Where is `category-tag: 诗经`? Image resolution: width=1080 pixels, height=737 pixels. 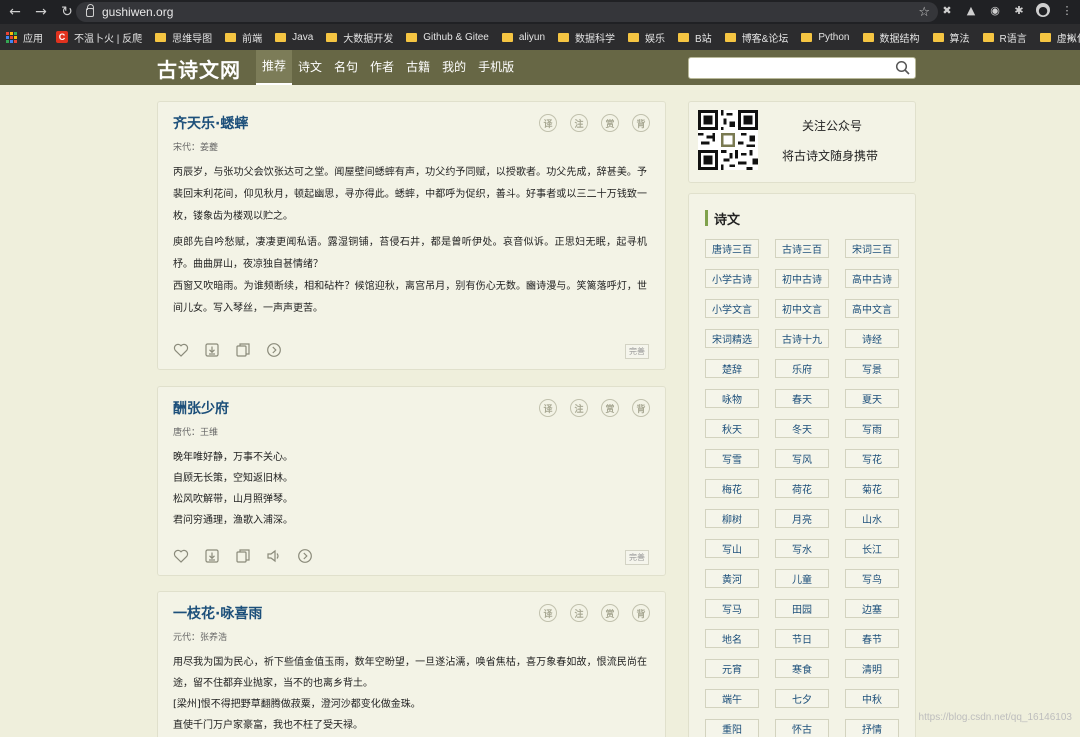 category-tag: 诗经 is located at coordinates (872, 338).